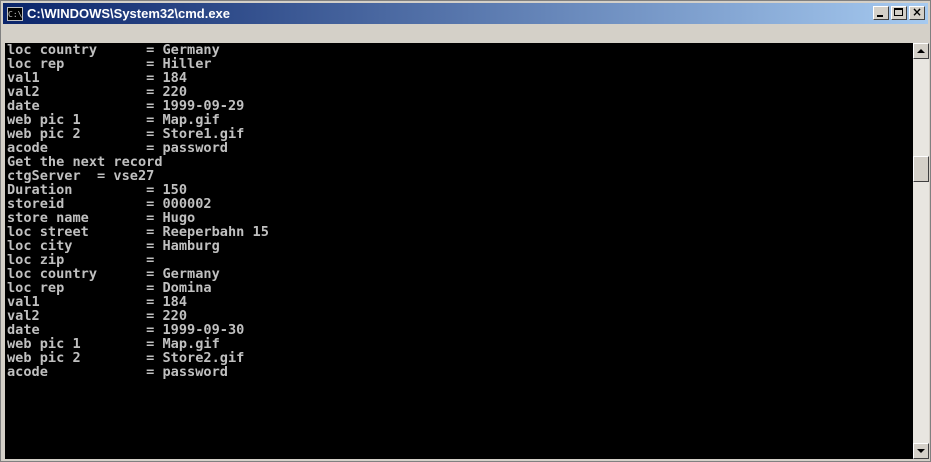 Image resolution: width=931 pixels, height=462 pixels. Describe the element at coordinates (126, 330) in the screenshot. I see `console-line: date = 1999-09-30` at that location.